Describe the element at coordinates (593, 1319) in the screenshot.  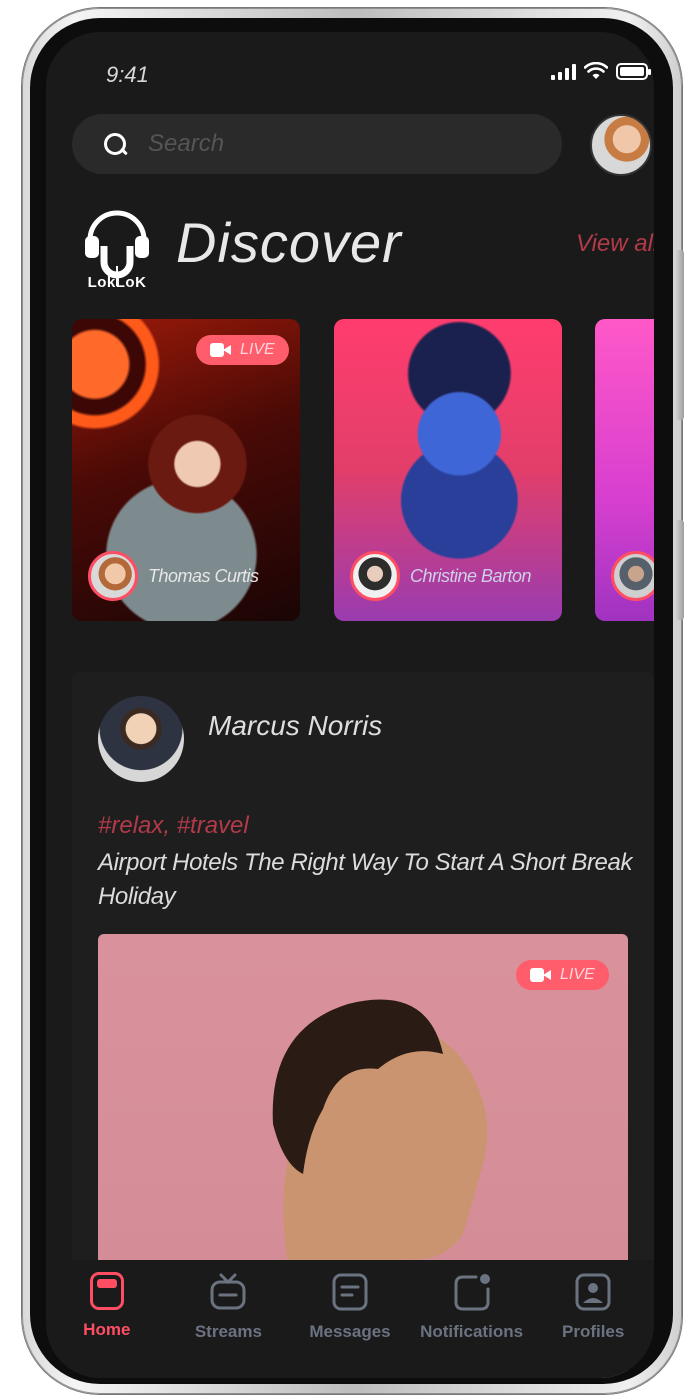
I see `nav-profiles: Profiles` at that location.